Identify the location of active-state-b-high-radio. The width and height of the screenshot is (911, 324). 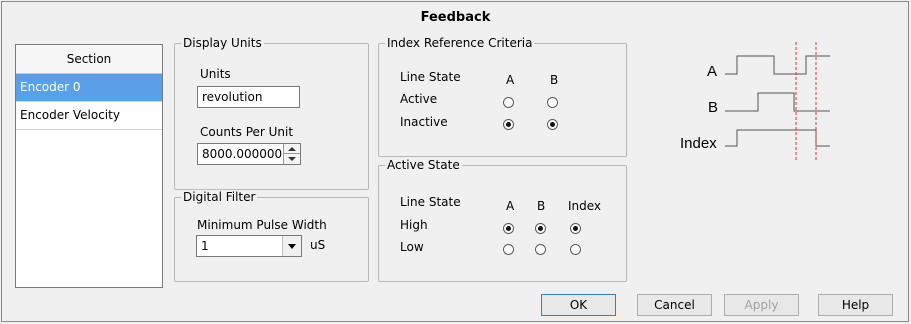
(540, 228).